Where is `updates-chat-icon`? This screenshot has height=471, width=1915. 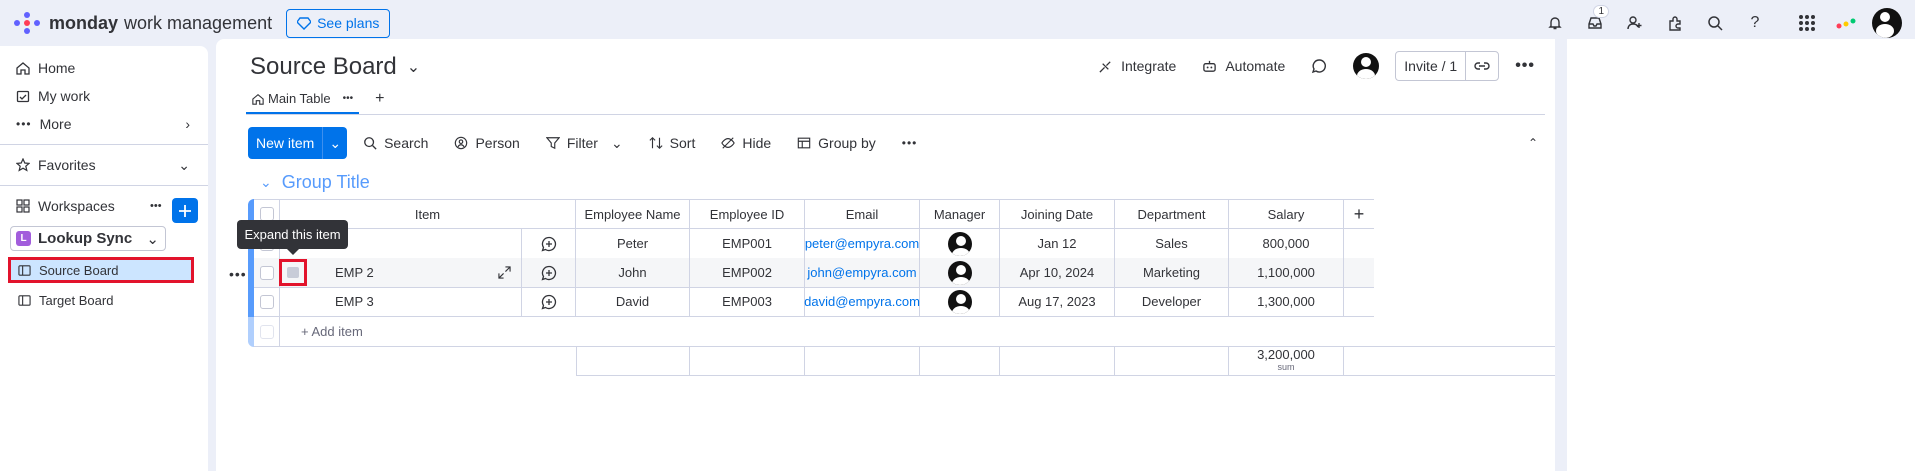 updates-chat-icon is located at coordinates (1319, 66).